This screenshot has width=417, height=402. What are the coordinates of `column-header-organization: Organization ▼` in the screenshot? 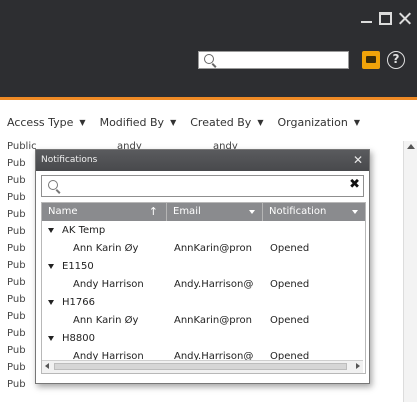 It's located at (325, 122).